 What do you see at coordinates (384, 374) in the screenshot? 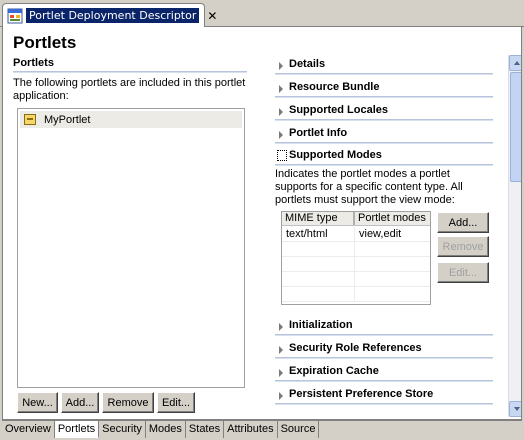
I see `section-expiration-cache: Expiration Cache` at bounding box center [384, 374].